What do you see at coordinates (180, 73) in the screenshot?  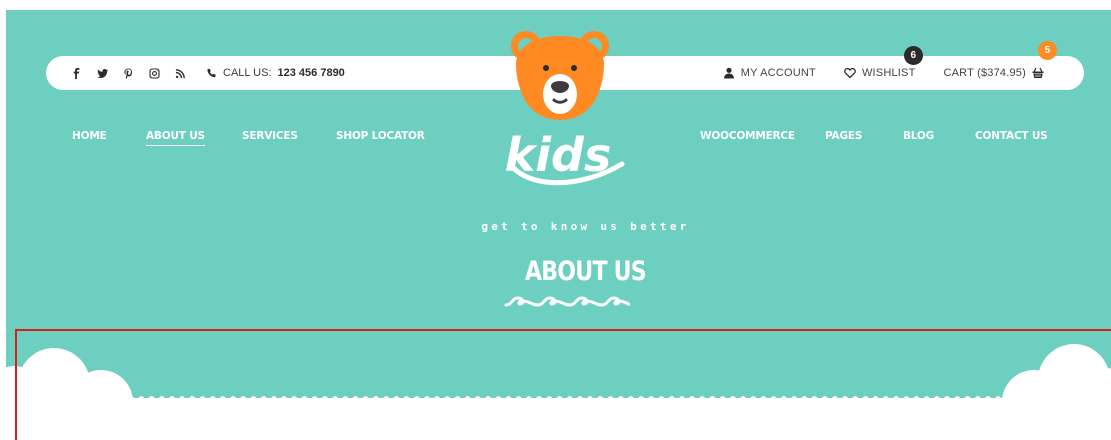 I see `rss-icon` at bounding box center [180, 73].